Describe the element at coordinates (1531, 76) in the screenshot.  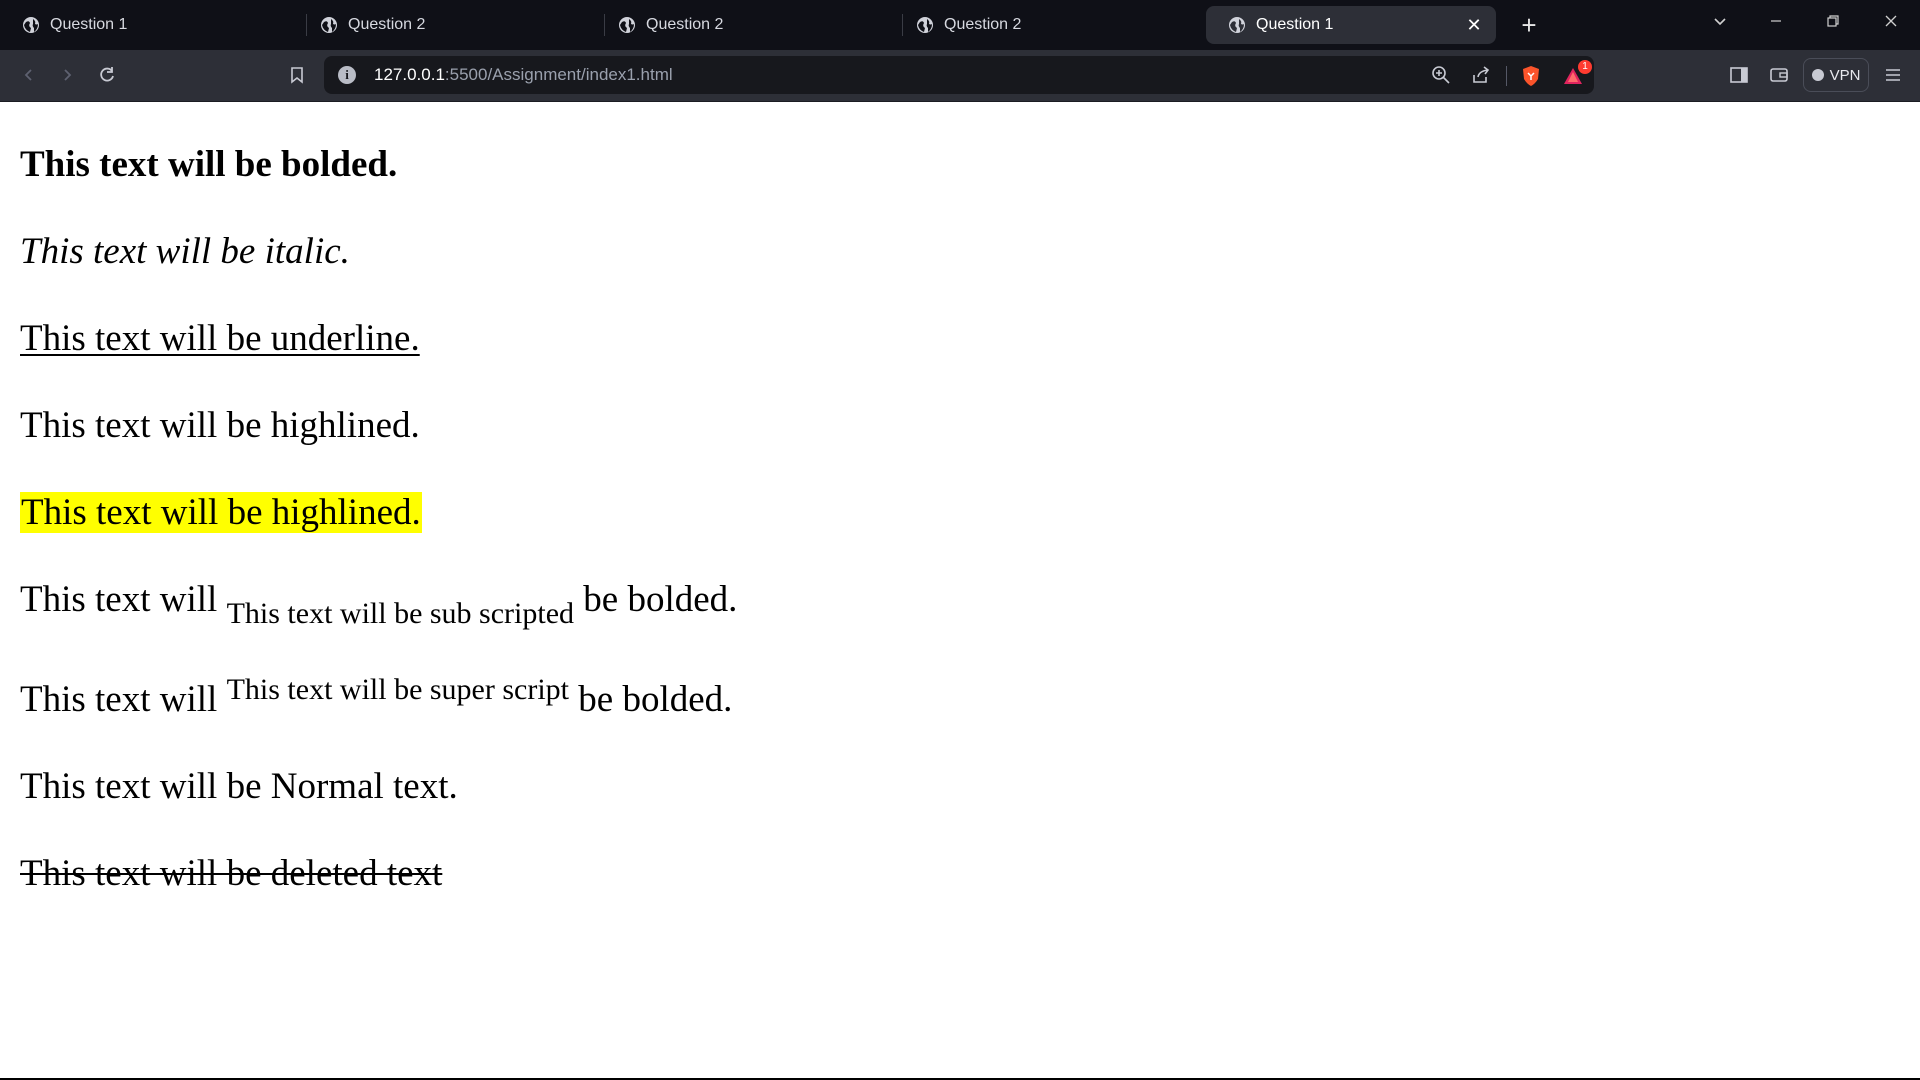
I see `brave-shields-icon` at that location.